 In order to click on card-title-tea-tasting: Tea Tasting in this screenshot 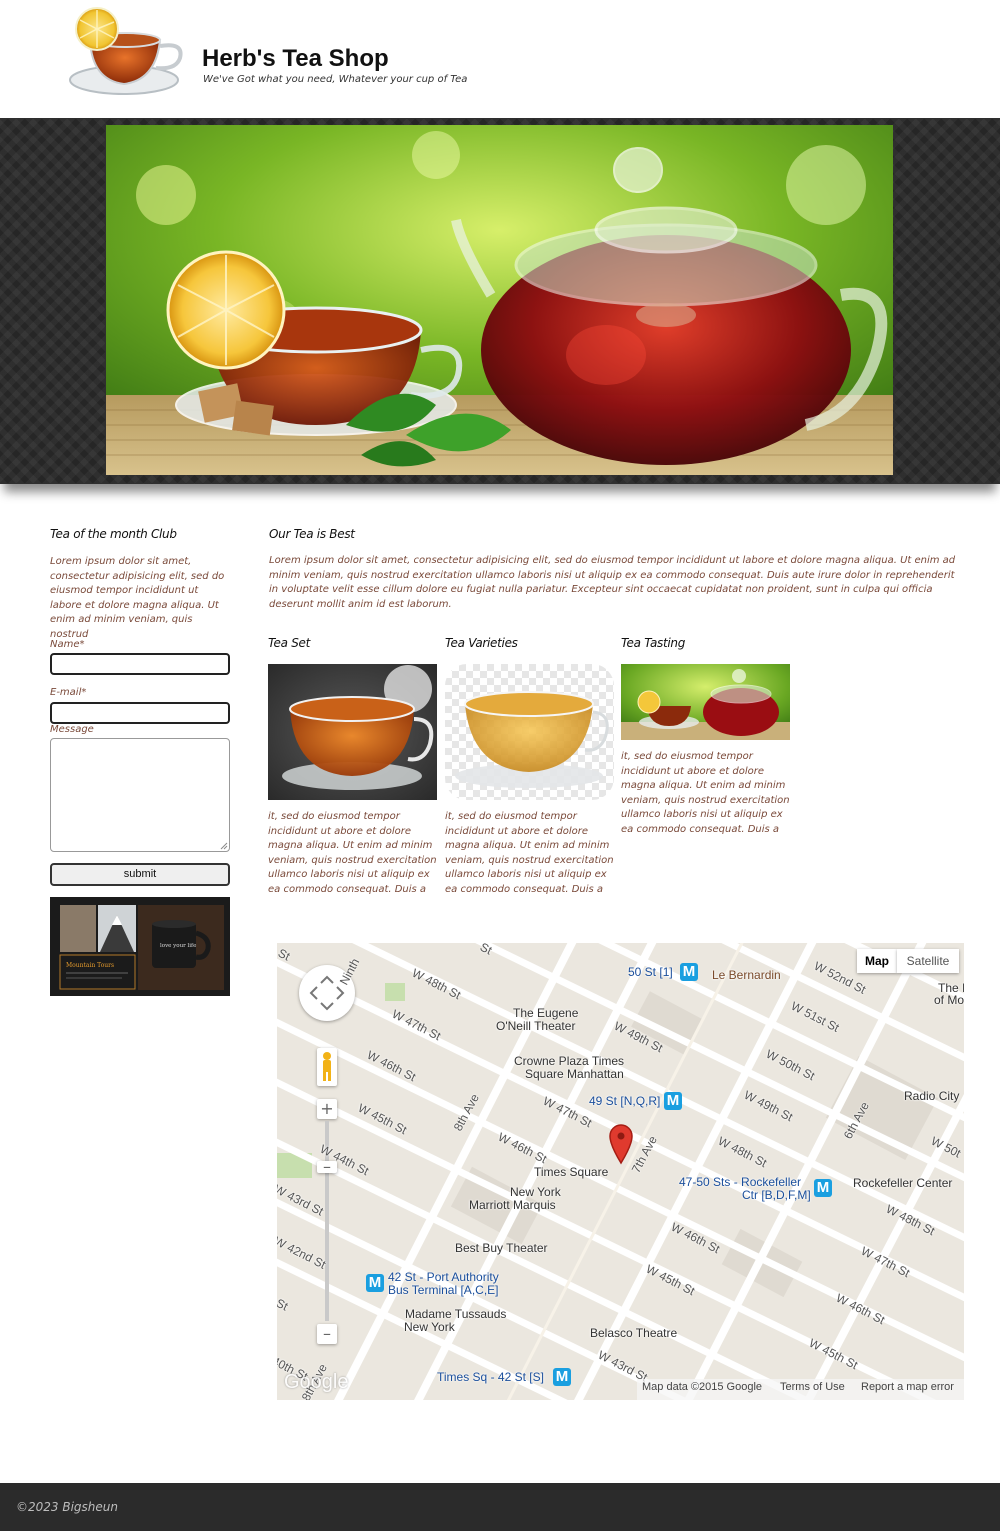, I will do `click(653, 643)`.